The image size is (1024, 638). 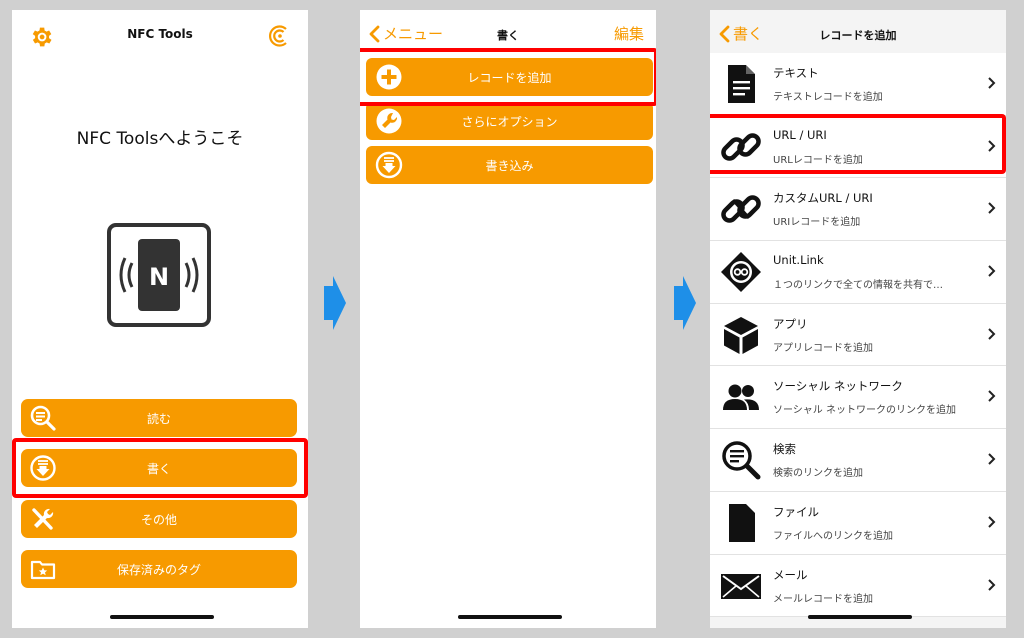 I want to click on mail-icon, so click(x=741, y=586).